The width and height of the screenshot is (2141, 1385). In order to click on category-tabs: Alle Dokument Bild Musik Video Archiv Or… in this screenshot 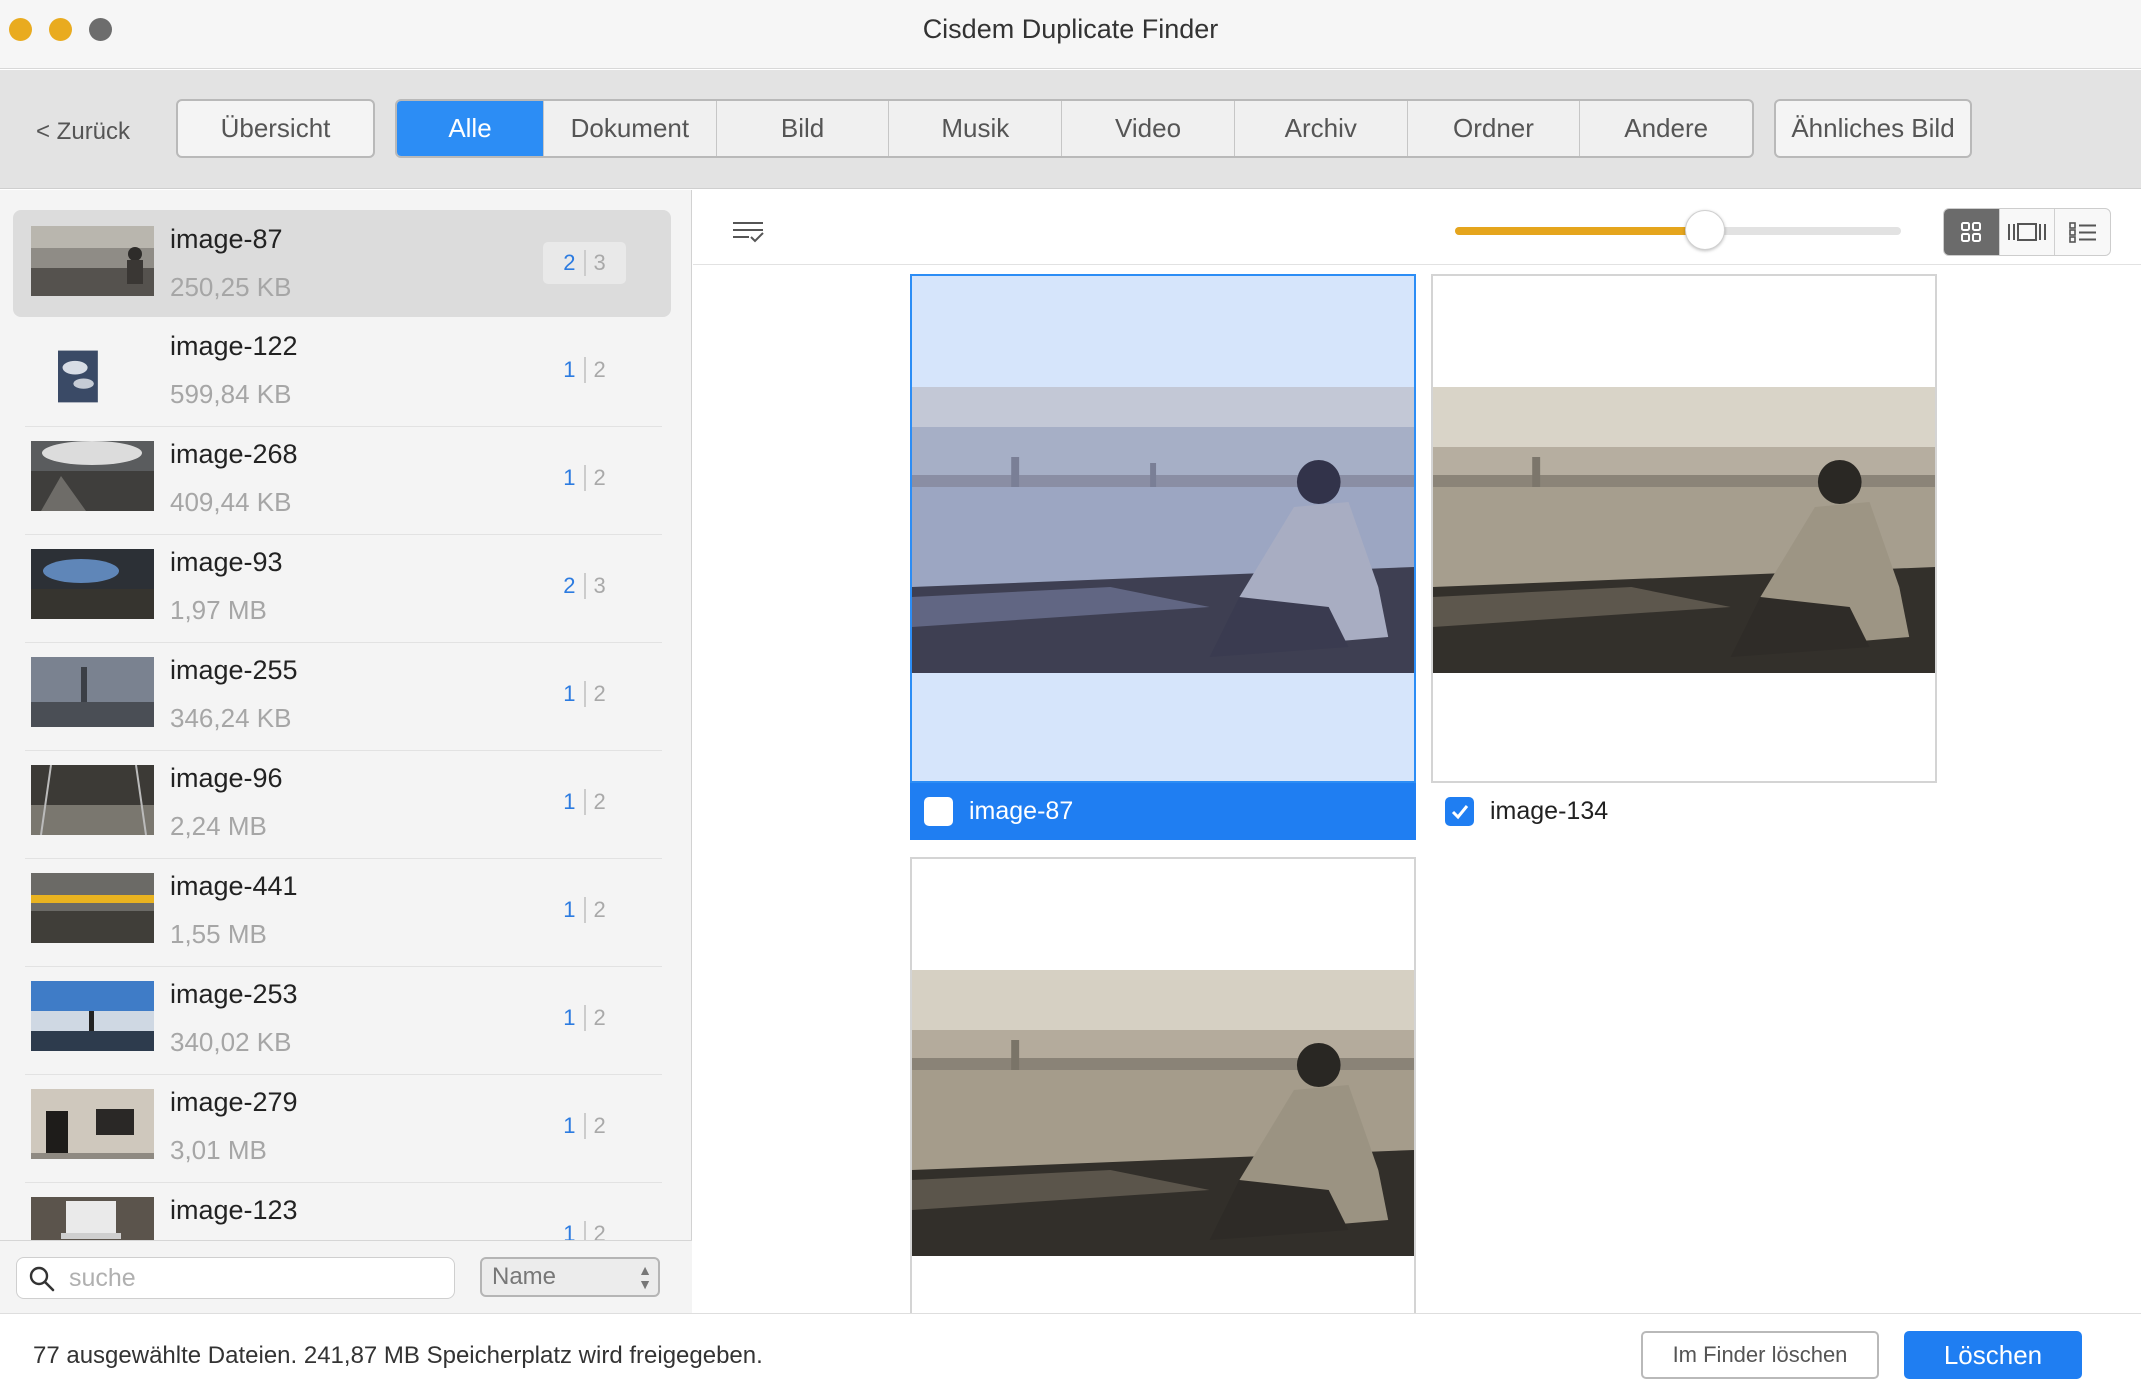, I will do `click(1074, 128)`.